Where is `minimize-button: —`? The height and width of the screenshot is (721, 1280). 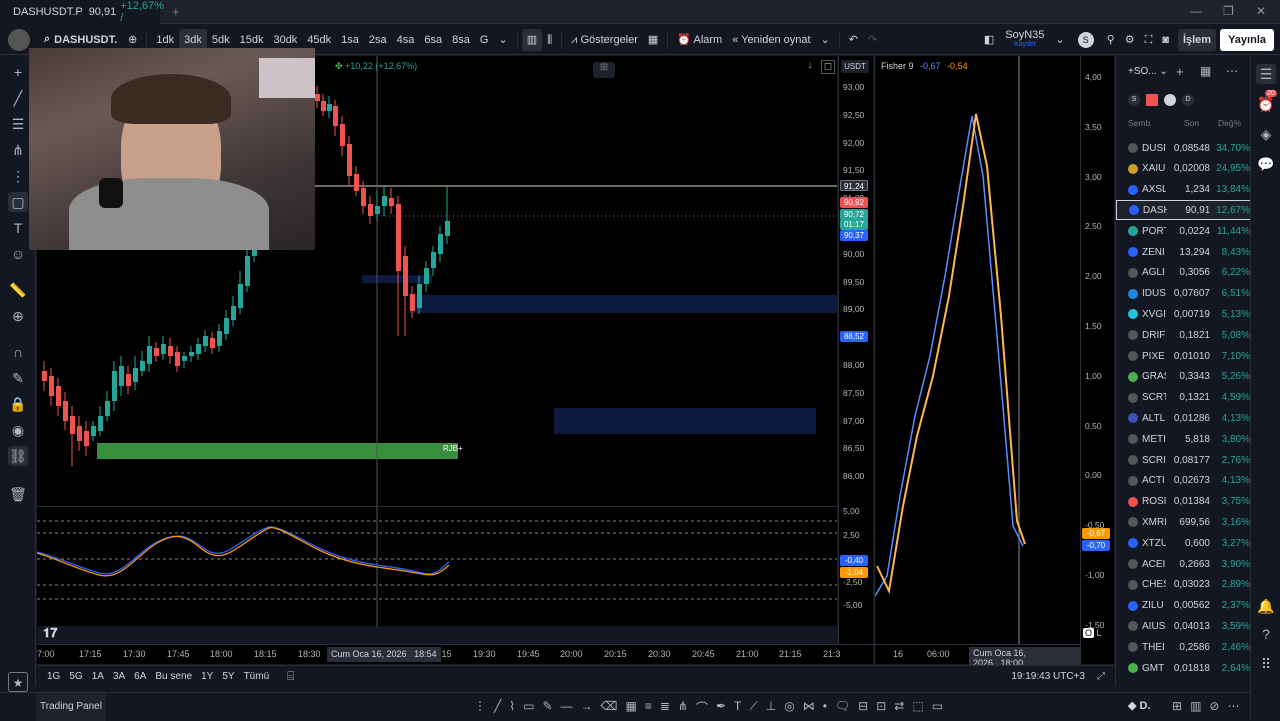
minimize-button: — is located at coordinates (1196, 11).